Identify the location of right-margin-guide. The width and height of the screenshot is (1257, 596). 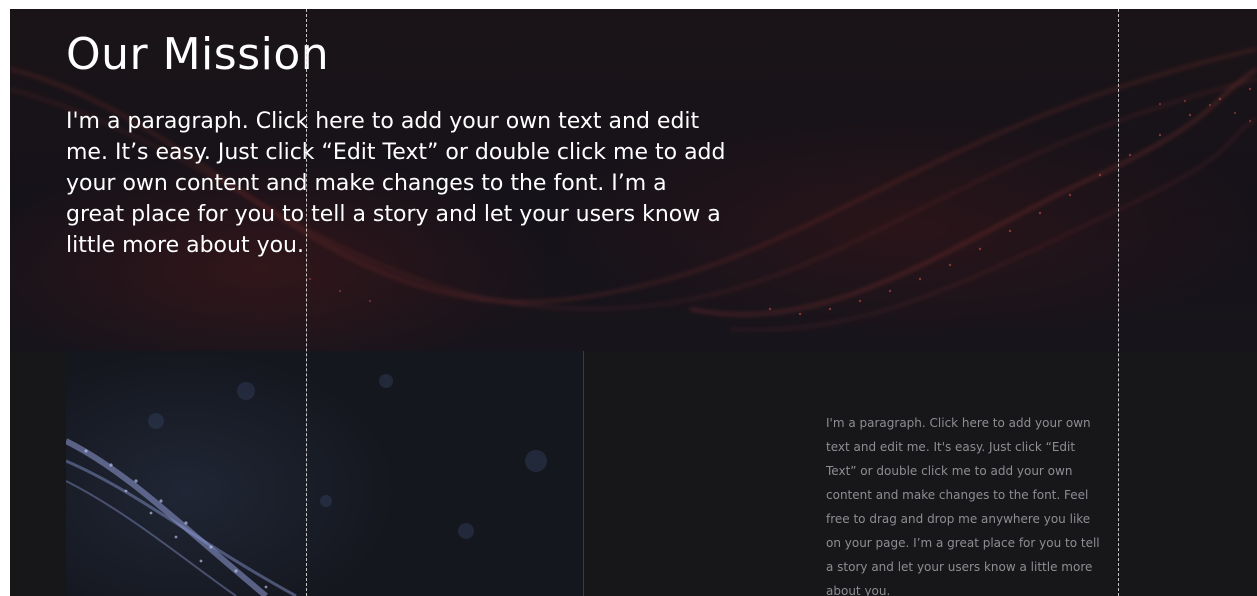
(1118, 302).